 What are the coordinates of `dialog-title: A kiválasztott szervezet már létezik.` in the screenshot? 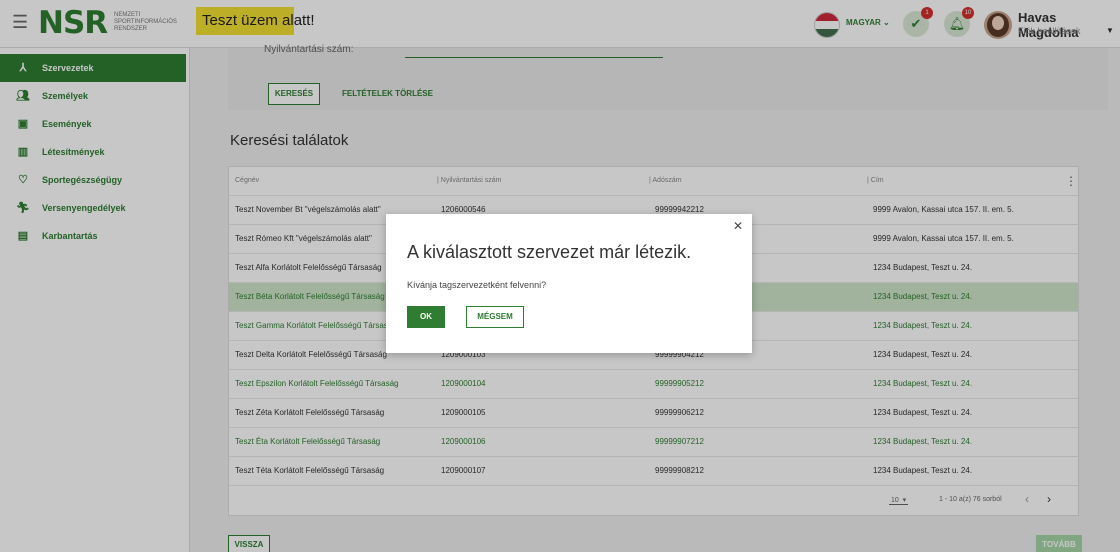 It's located at (549, 252).